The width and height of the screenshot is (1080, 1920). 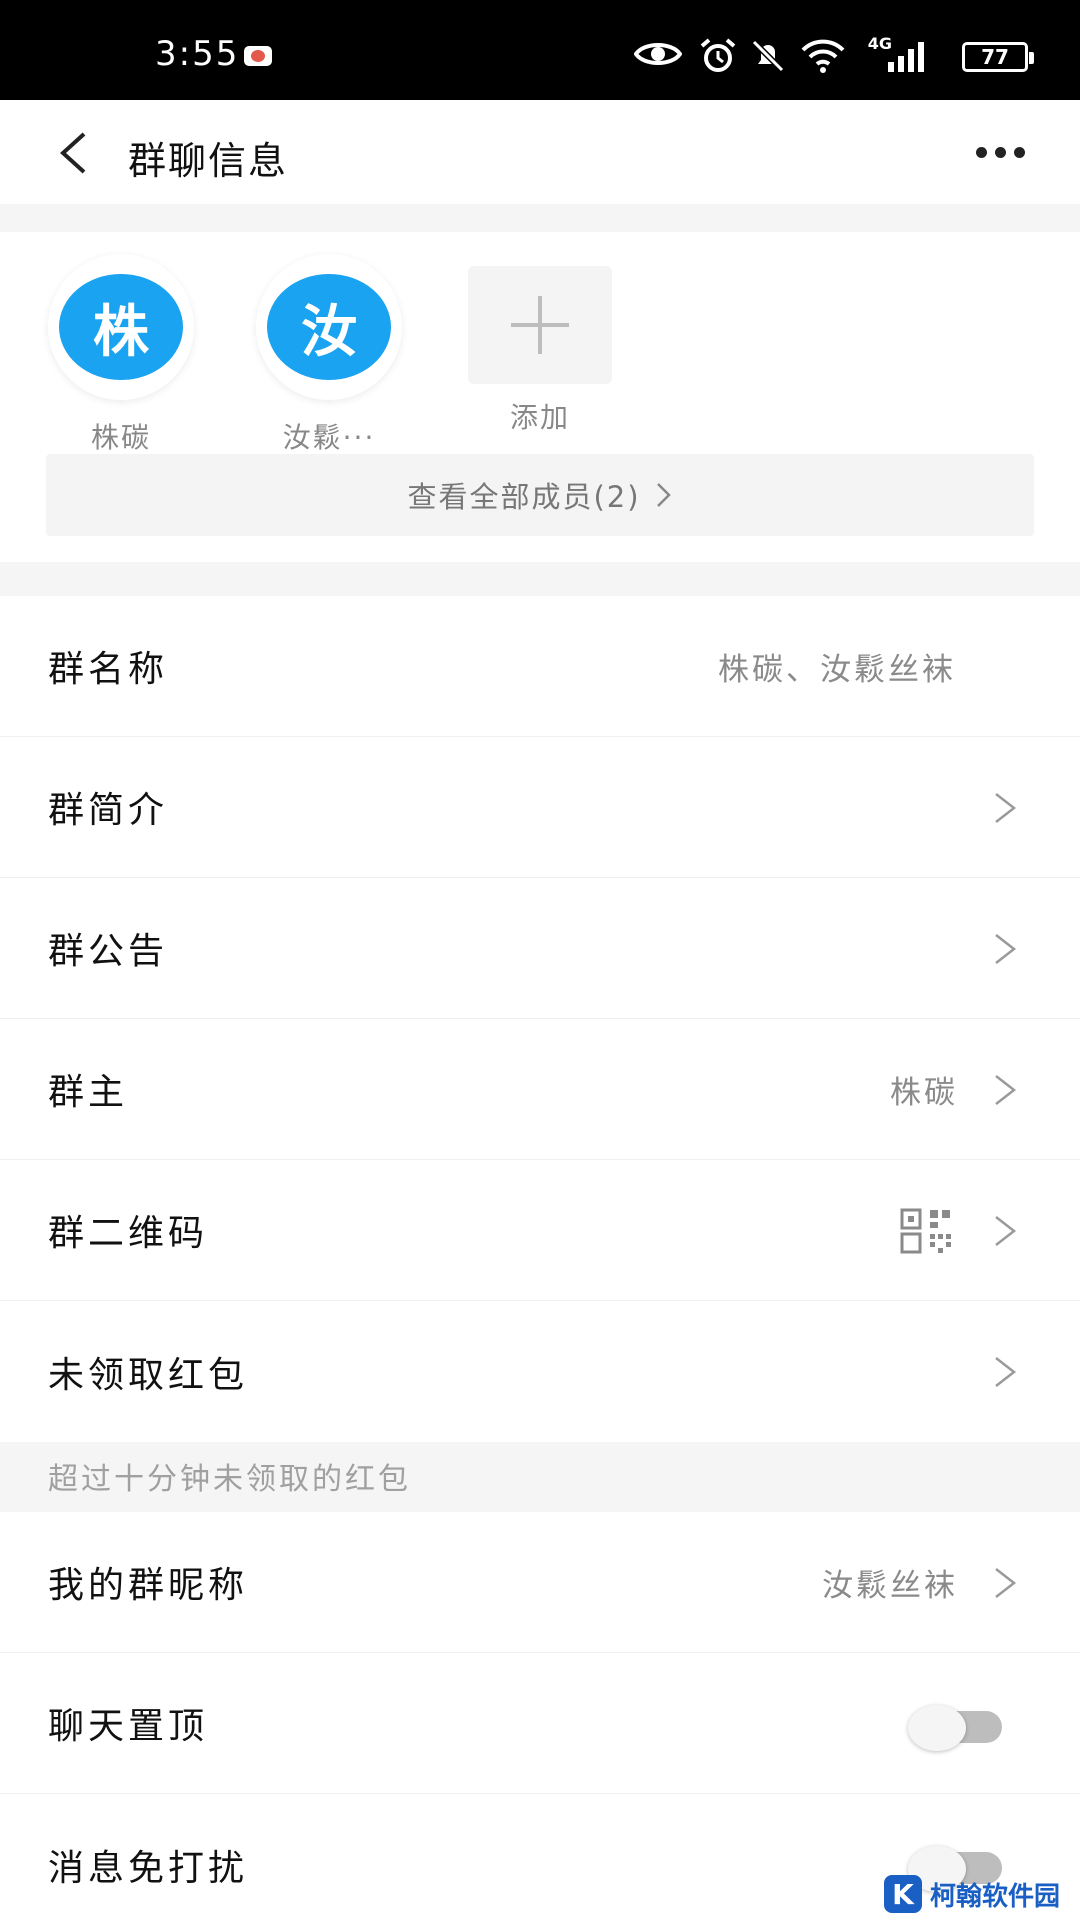 I want to click on back-button, so click(x=73, y=153).